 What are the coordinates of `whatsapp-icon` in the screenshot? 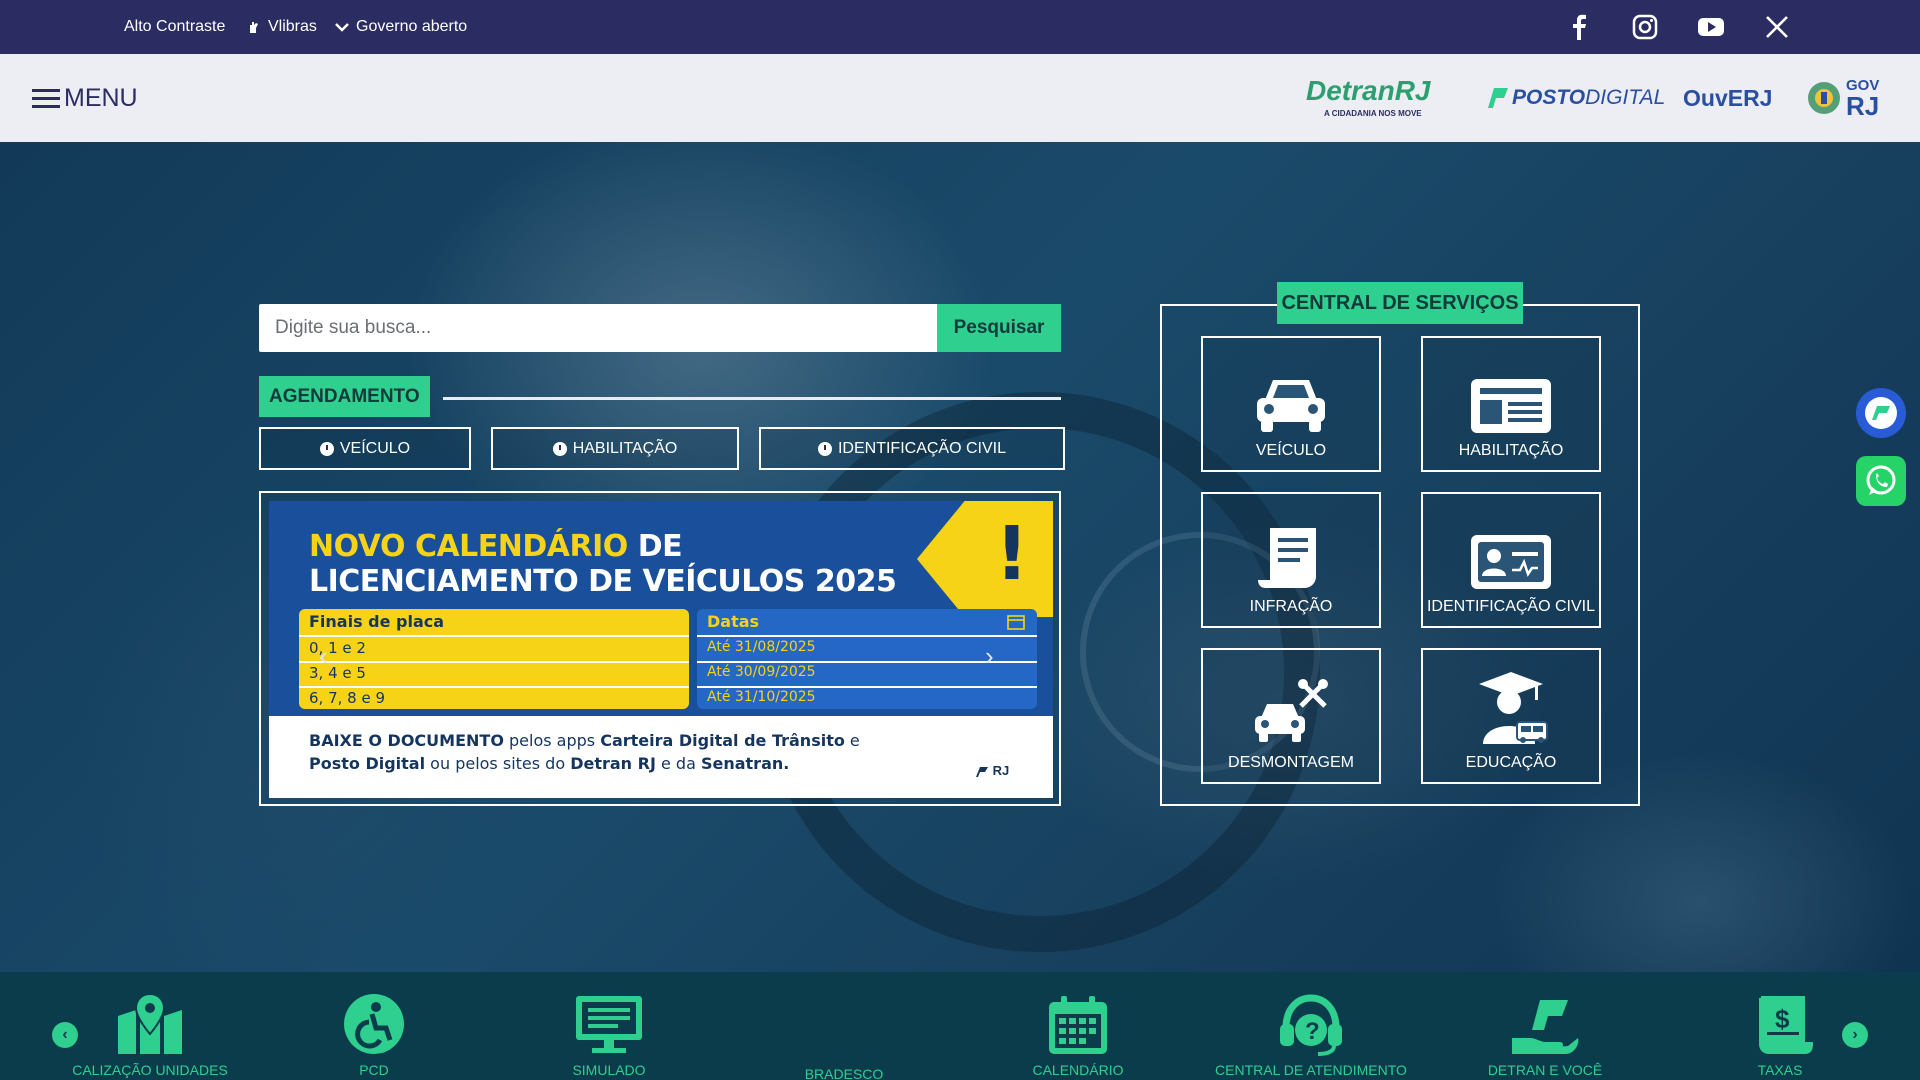 It's located at (1881, 481).